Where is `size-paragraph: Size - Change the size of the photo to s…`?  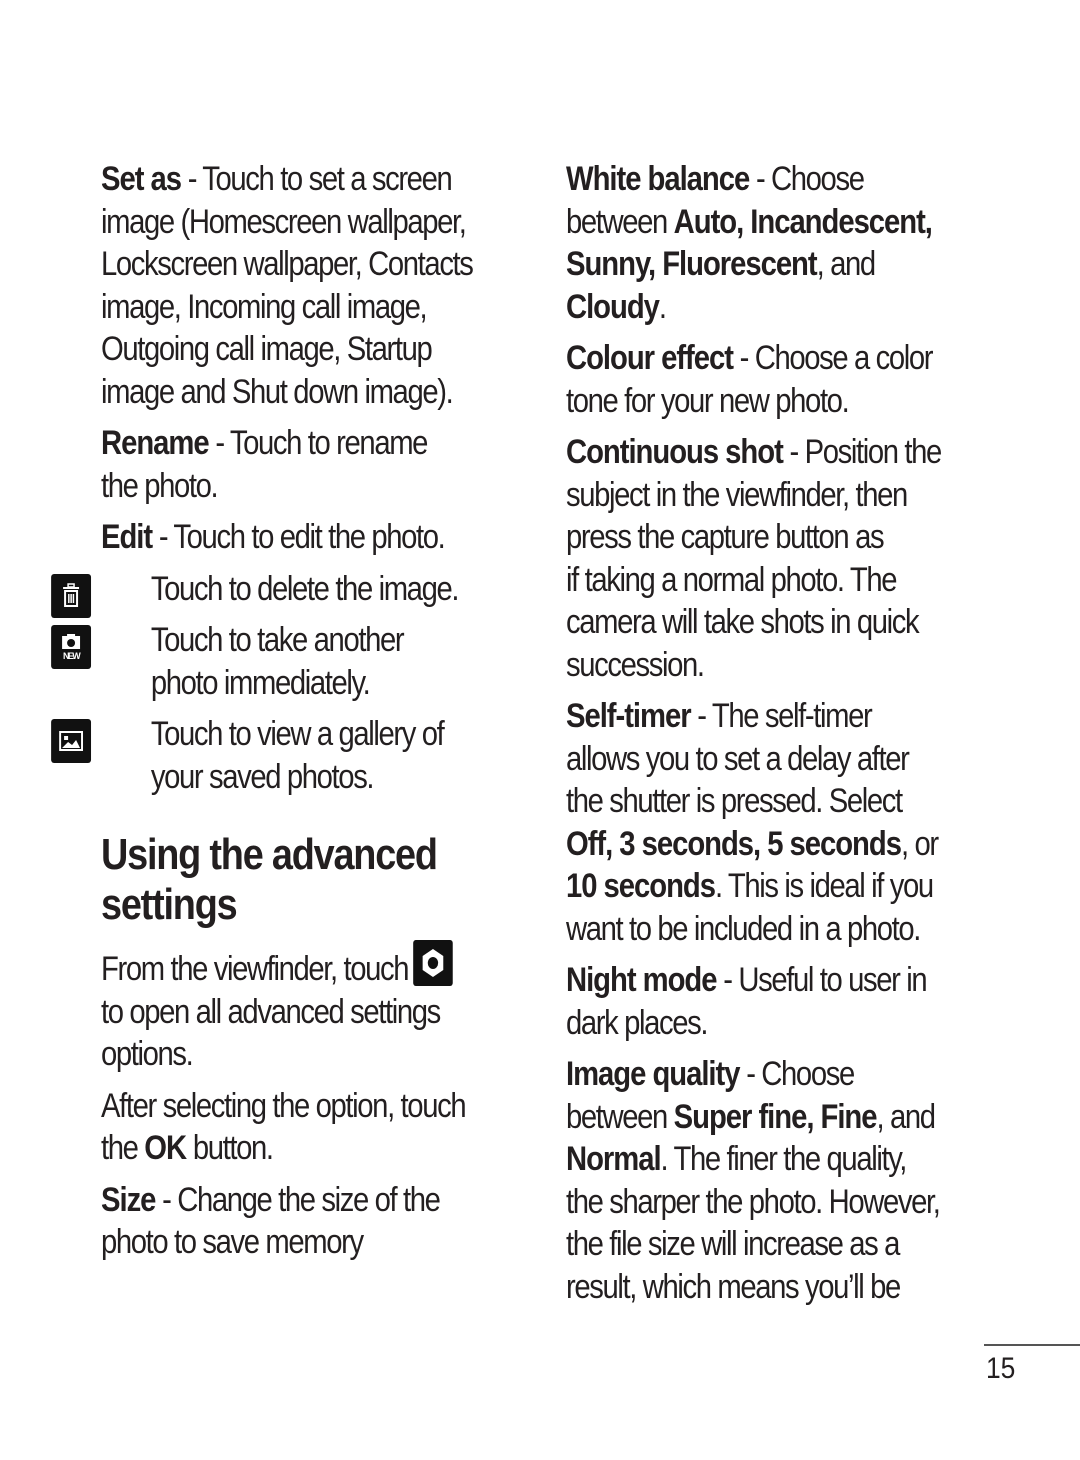
size-paragraph: Size - Change the size of the photo to s… is located at coordinates (271, 1221).